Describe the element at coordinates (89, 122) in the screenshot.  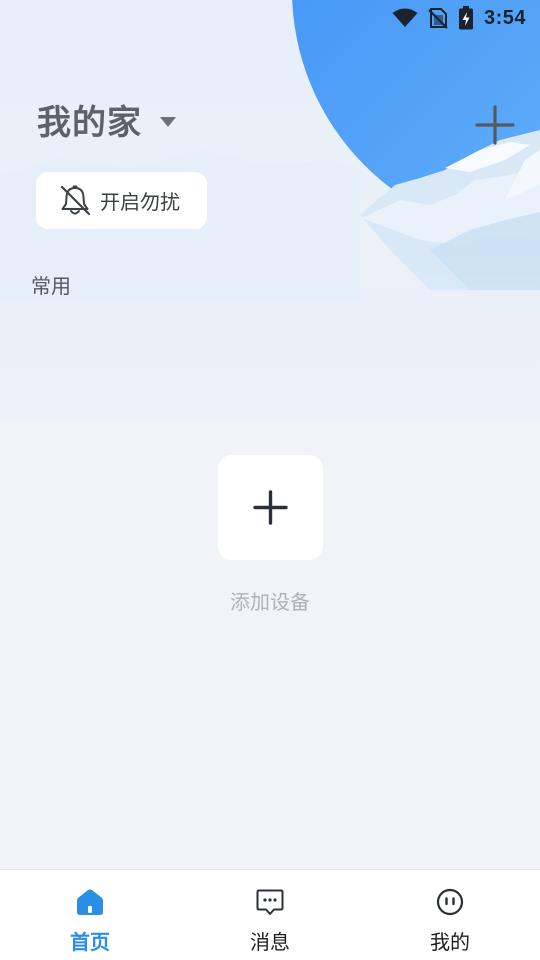
I see `home-title: 我的家` at that location.